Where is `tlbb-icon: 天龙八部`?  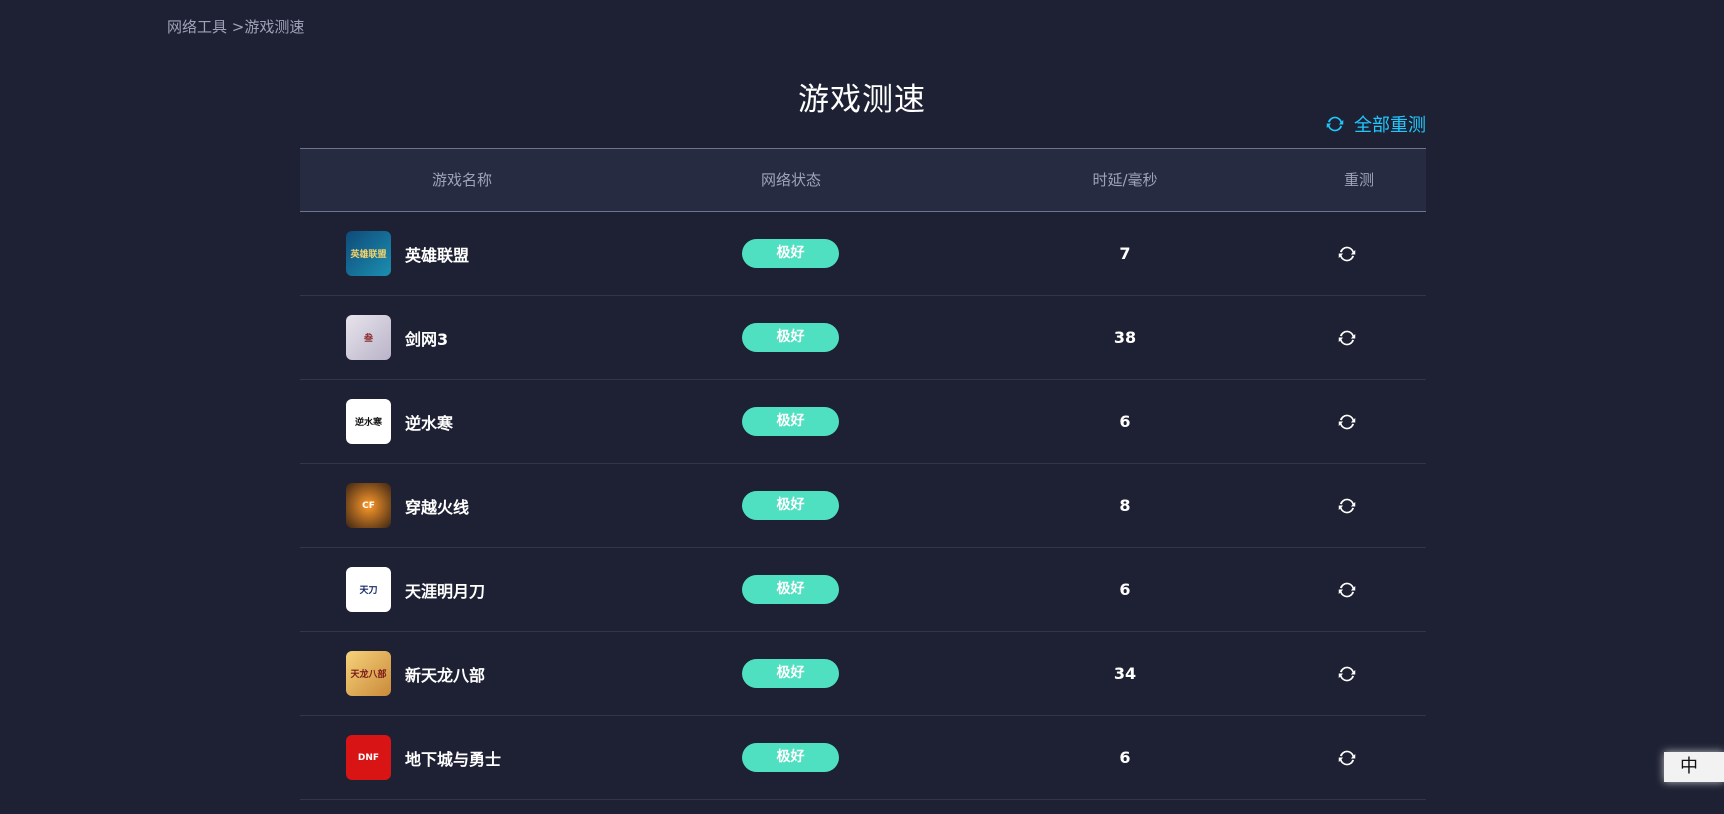 tlbb-icon: 天龙八部 is located at coordinates (368, 673).